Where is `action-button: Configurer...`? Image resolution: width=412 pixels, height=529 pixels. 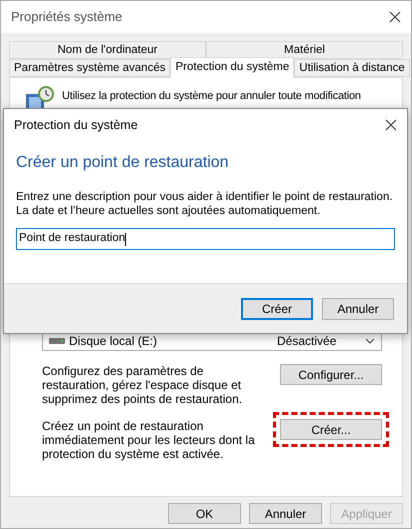
action-button: Configurer... is located at coordinates (331, 374).